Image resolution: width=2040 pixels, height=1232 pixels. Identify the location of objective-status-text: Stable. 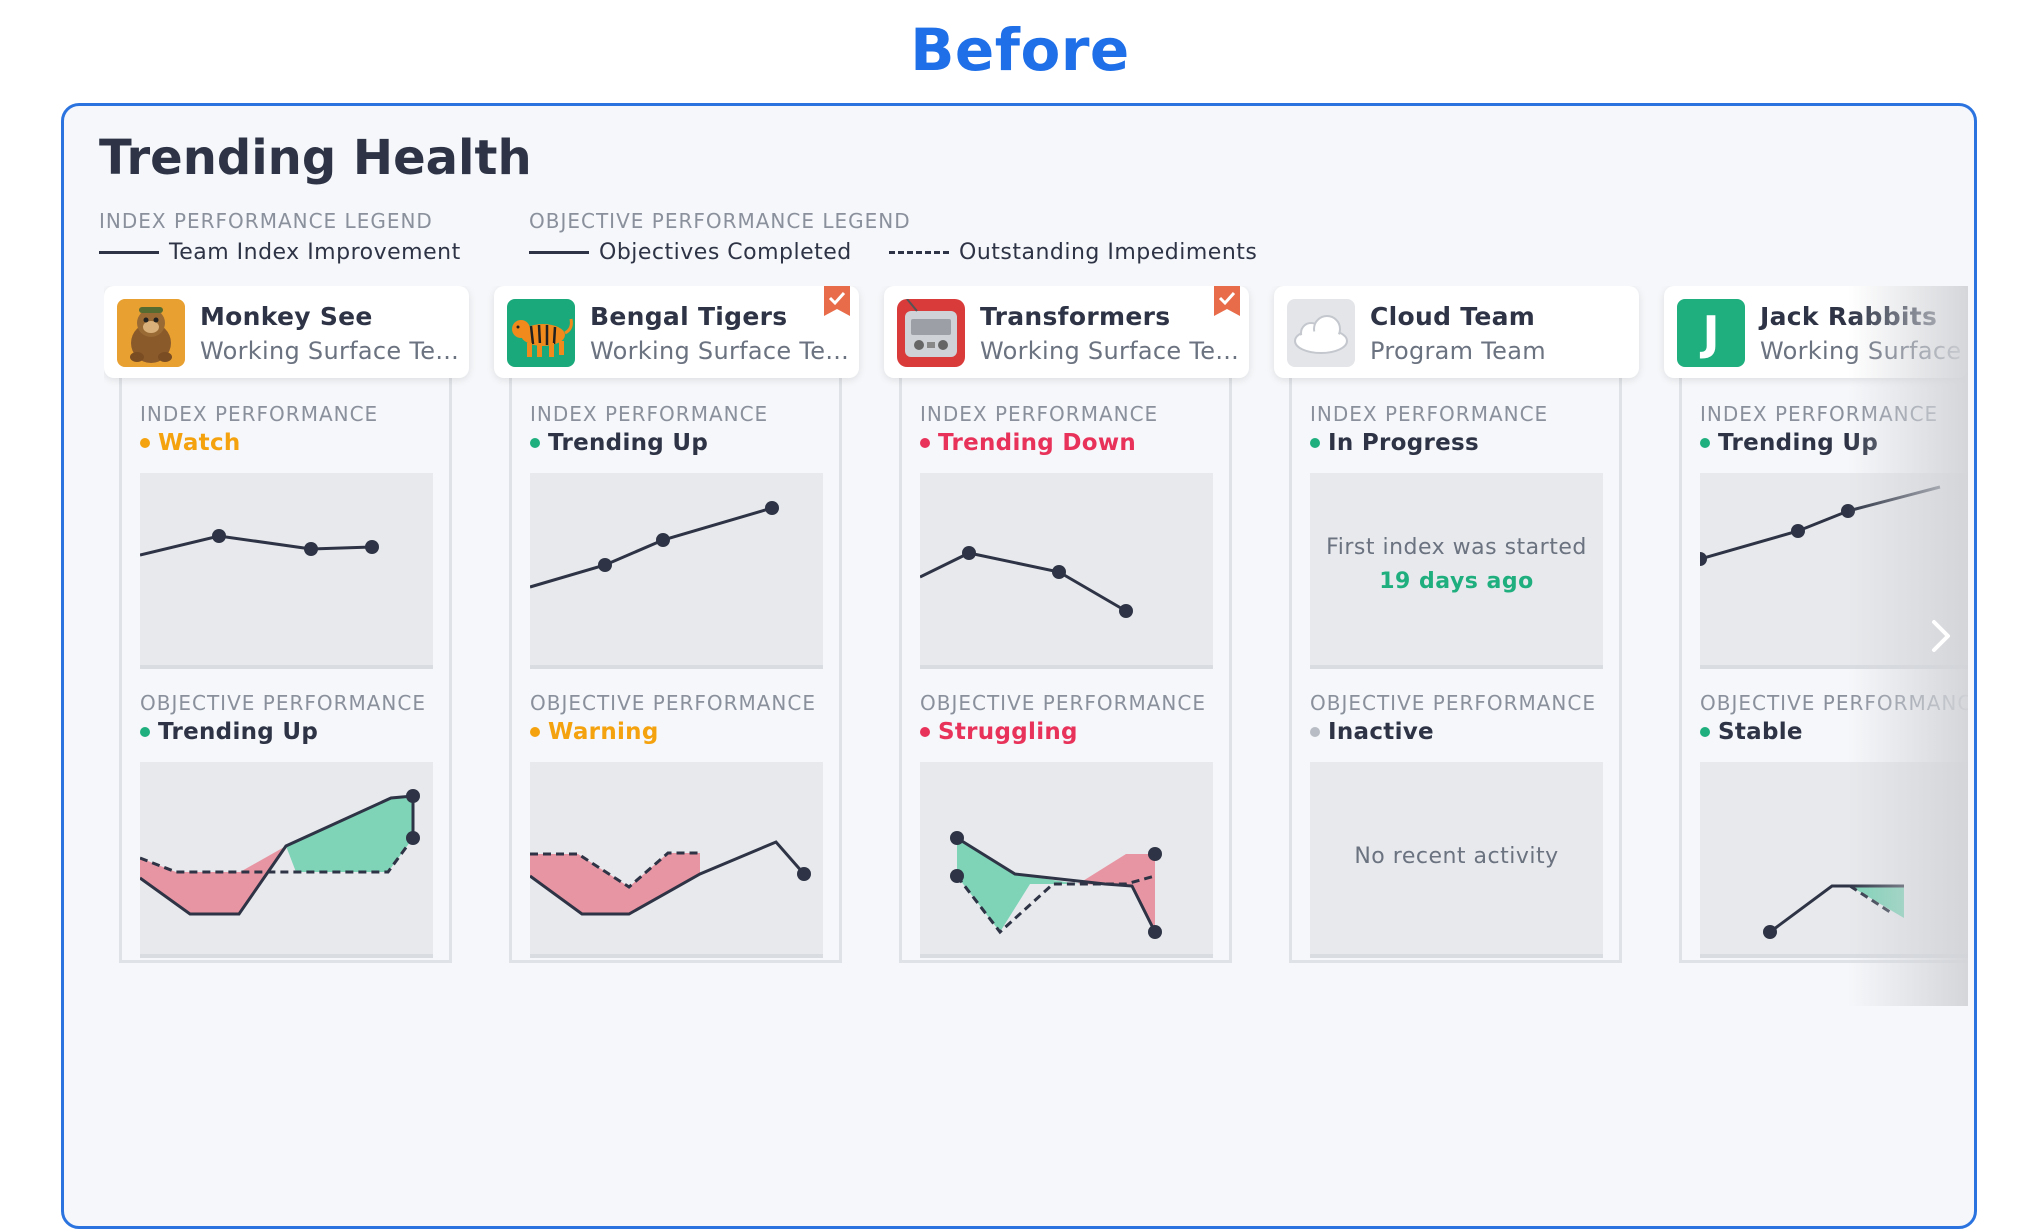
(1760, 732).